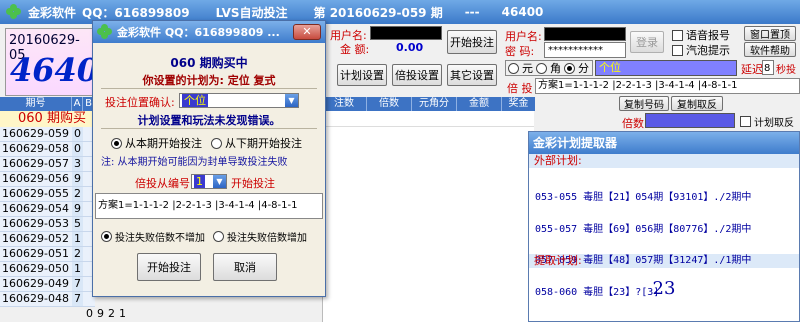 This screenshot has height=322, width=800. What do you see at coordinates (55, 70) in the screenshot?
I see `current-period-big-number: 4640` at bounding box center [55, 70].